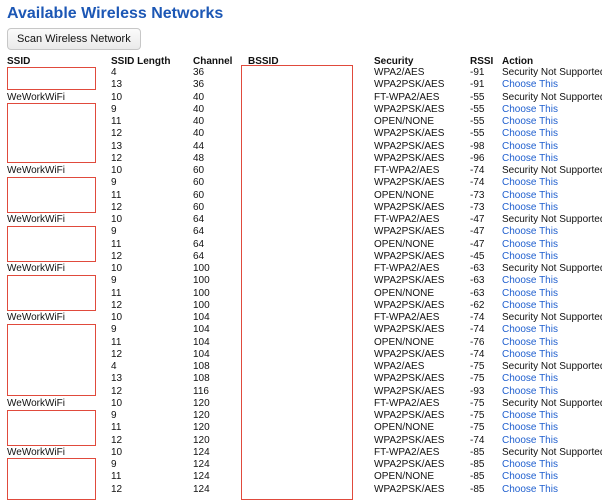 The width and height of the screenshot is (602, 500). What do you see at coordinates (477, 219) in the screenshot?
I see `rssi-cell: -47` at bounding box center [477, 219].